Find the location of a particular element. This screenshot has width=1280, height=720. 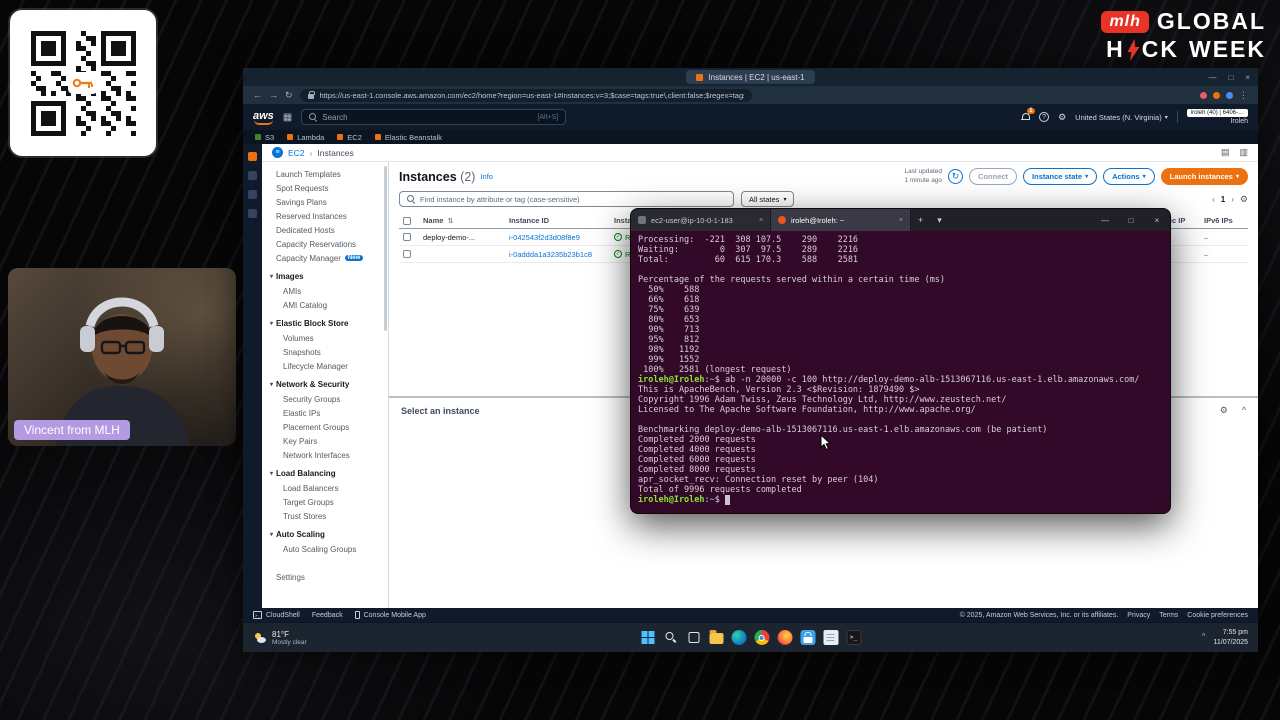

next-page-icon: › is located at coordinates (1232, 199).